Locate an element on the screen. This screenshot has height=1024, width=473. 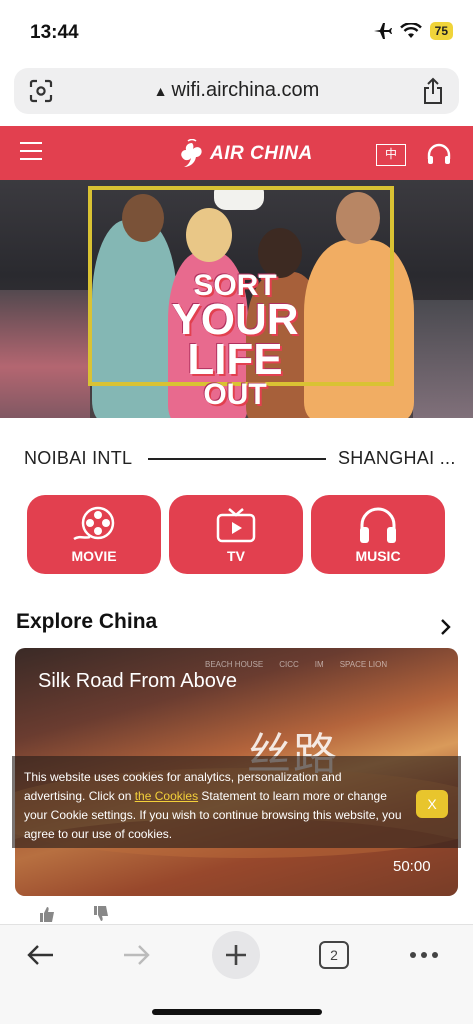
language-button: 中 is located at coordinates (391, 155).